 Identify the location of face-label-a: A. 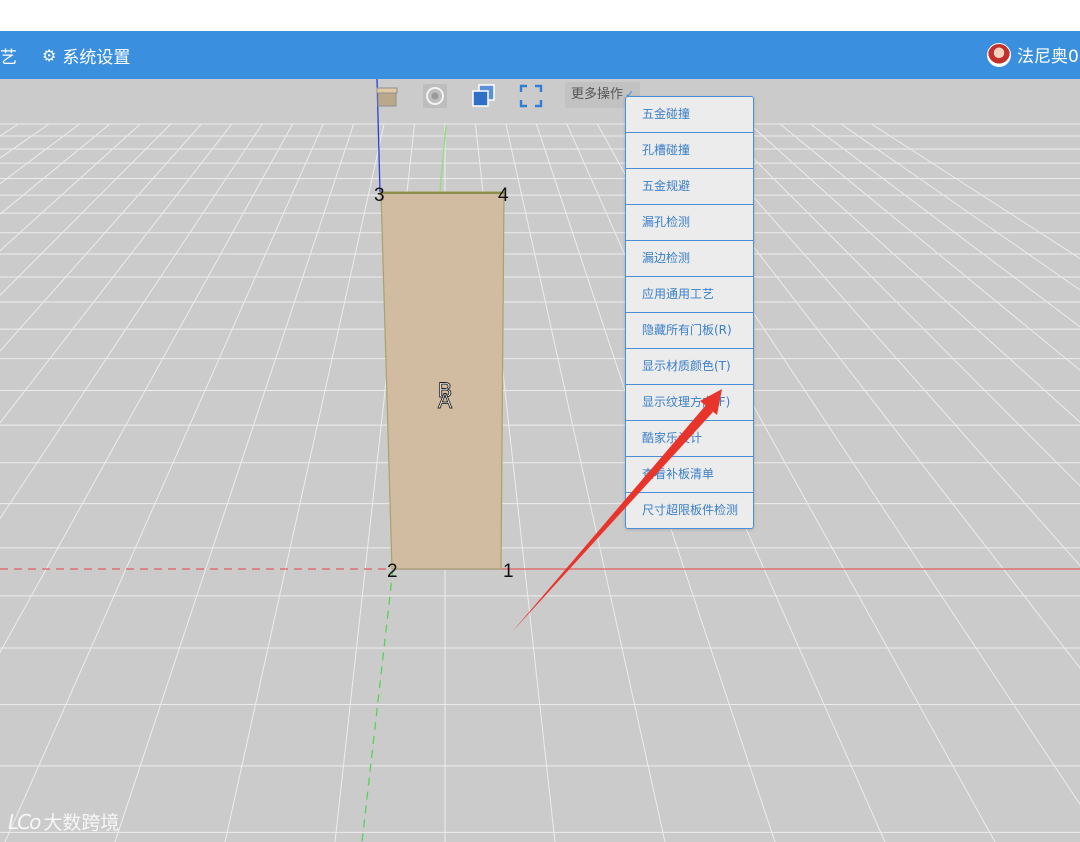
(445, 401).